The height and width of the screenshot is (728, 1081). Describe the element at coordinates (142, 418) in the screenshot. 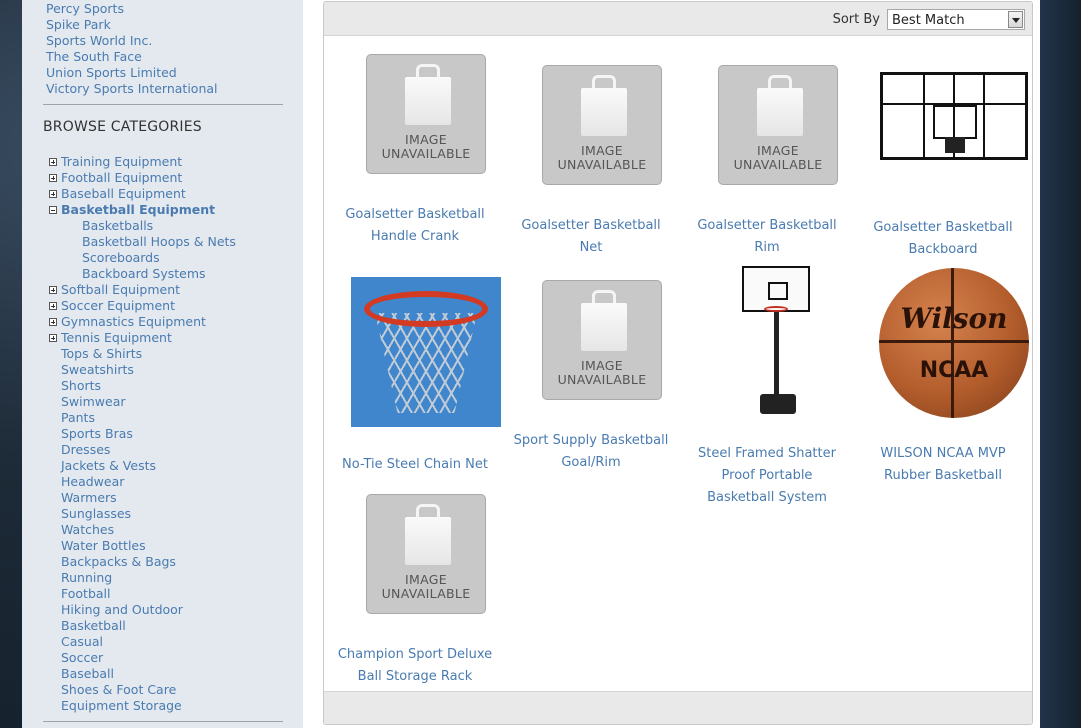

I see `category-link: Pants` at that location.